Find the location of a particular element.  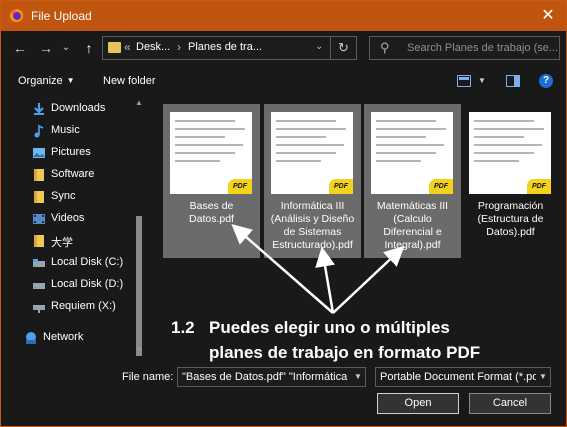

file-name-input: "Bases de Datos.pdf" "Informática ▼ is located at coordinates (271, 377).